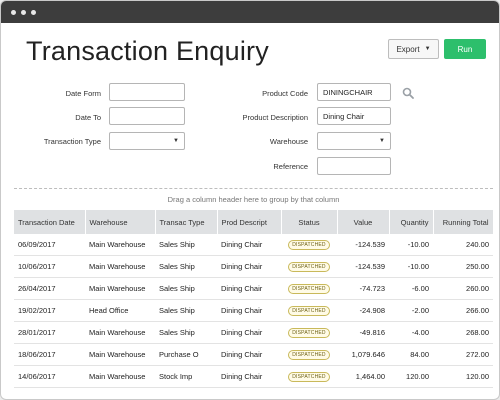  What do you see at coordinates (463, 332) in the screenshot?
I see `cell-running-total: 268.00` at bounding box center [463, 332].